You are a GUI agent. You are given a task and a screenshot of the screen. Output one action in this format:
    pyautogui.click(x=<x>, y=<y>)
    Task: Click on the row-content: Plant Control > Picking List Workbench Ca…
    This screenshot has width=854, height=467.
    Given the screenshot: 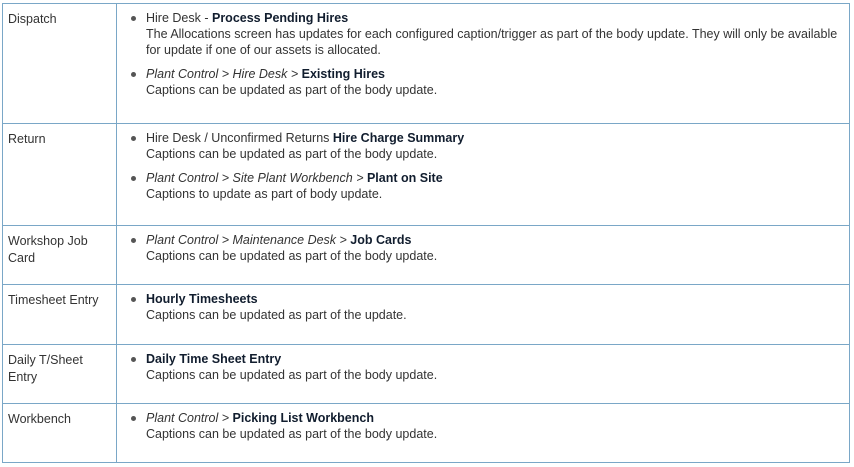 What is the action you would take?
    pyautogui.click(x=483, y=433)
    